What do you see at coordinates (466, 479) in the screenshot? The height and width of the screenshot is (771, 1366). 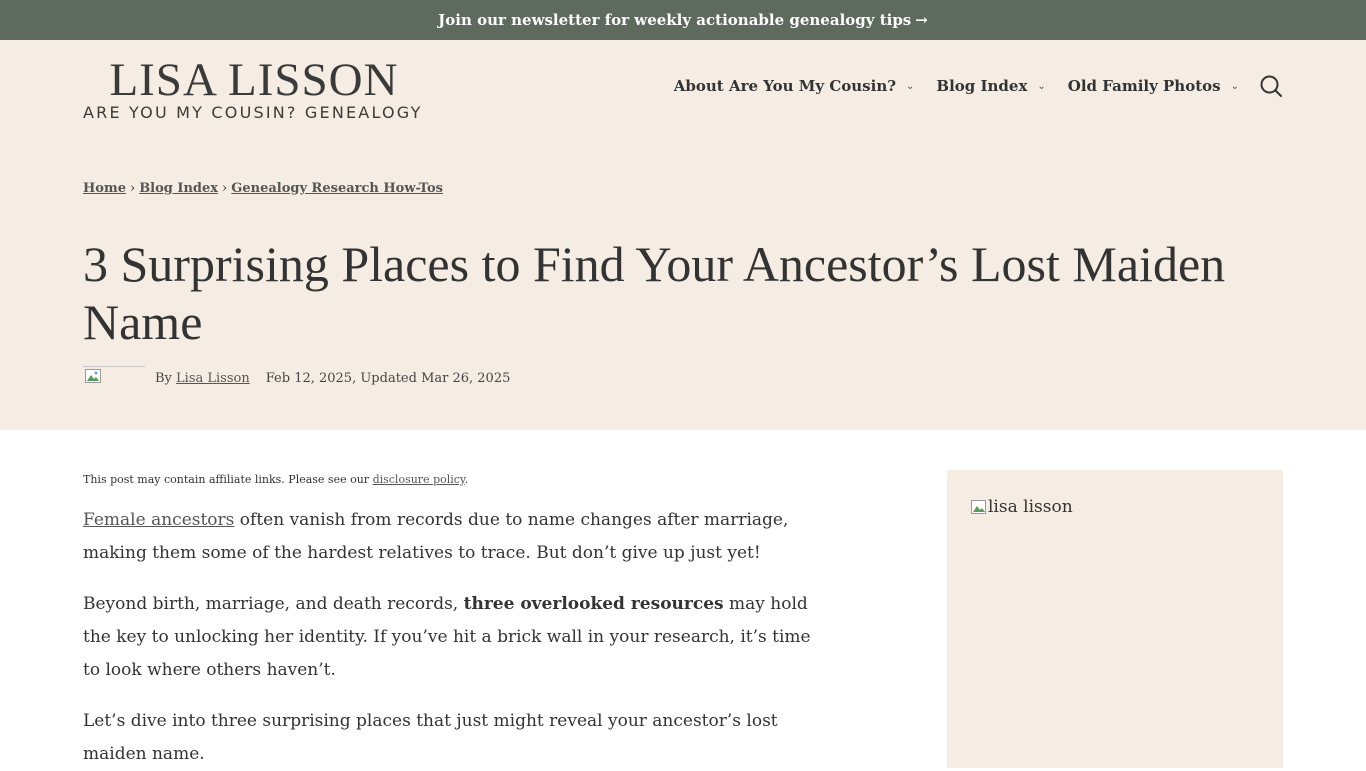 I see `affiliate-suffix: .` at bounding box center [466, 479].